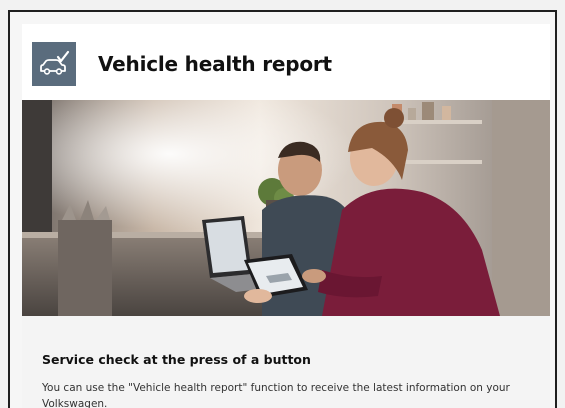  What do you see at coordinates (215, 64) in the screenshot?
I see `page-title: Vehicle health report` at bounding box center [215, 64].